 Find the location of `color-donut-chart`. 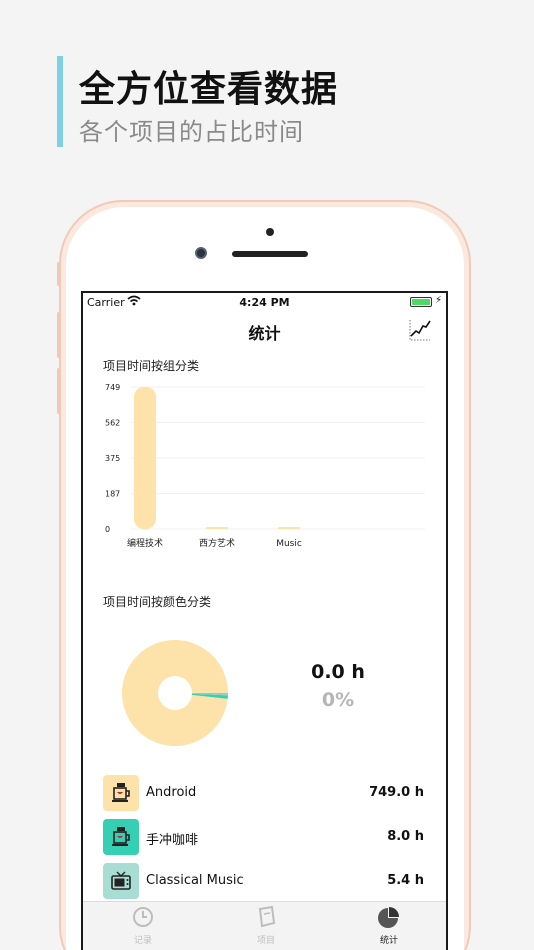

color-donut-chart is located at coordinates (175, 693).